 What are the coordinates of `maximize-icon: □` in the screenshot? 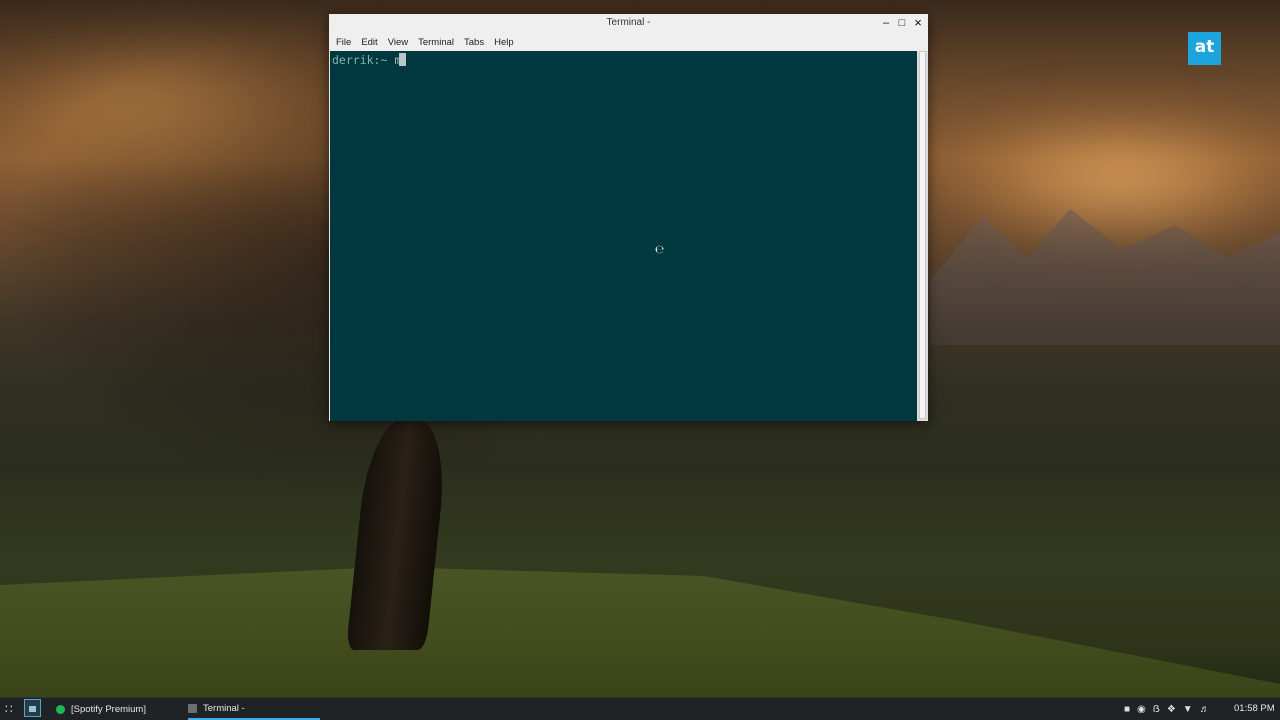 It's located at (902, 23).